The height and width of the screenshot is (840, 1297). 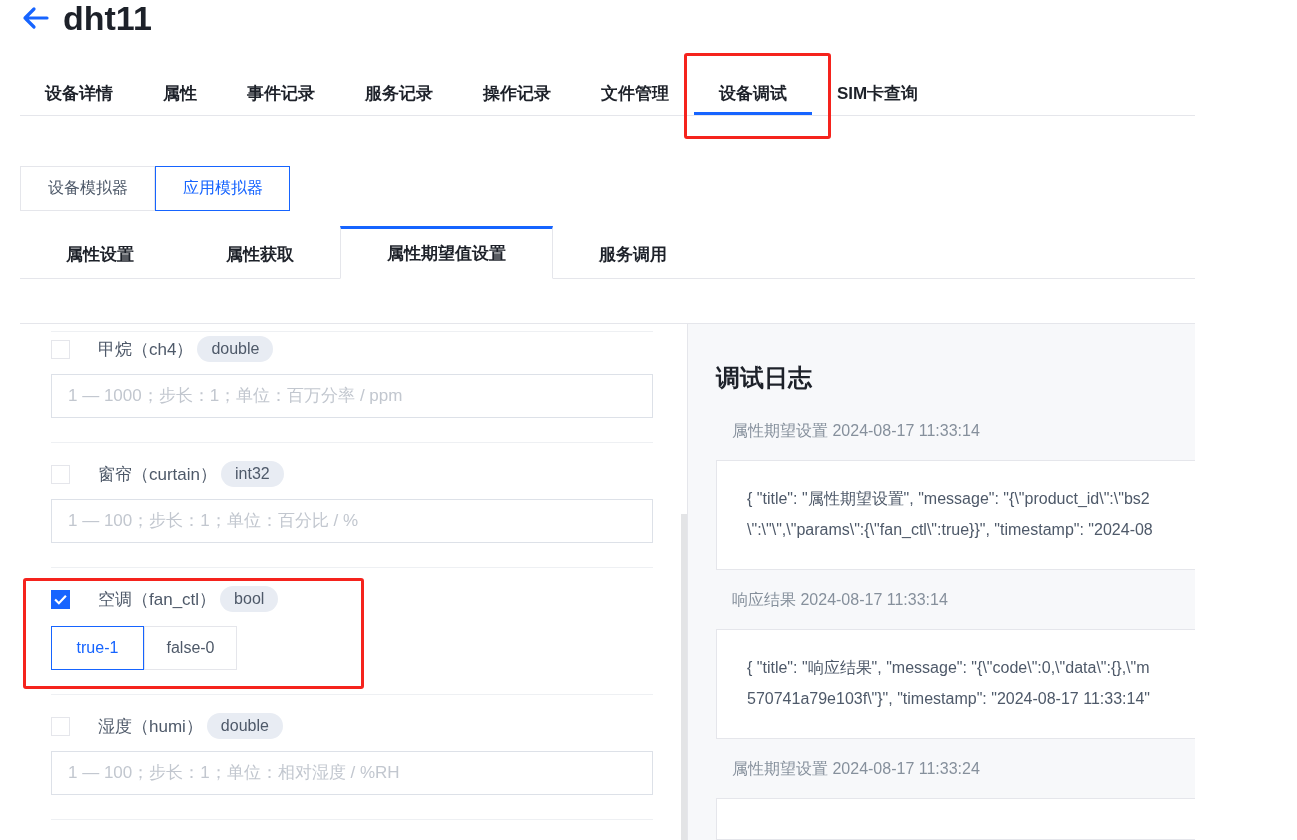 What do you see at coordinates (249, 599) in the screenshot?
I see `type-tag: bool` at bounding box center [249, 599].